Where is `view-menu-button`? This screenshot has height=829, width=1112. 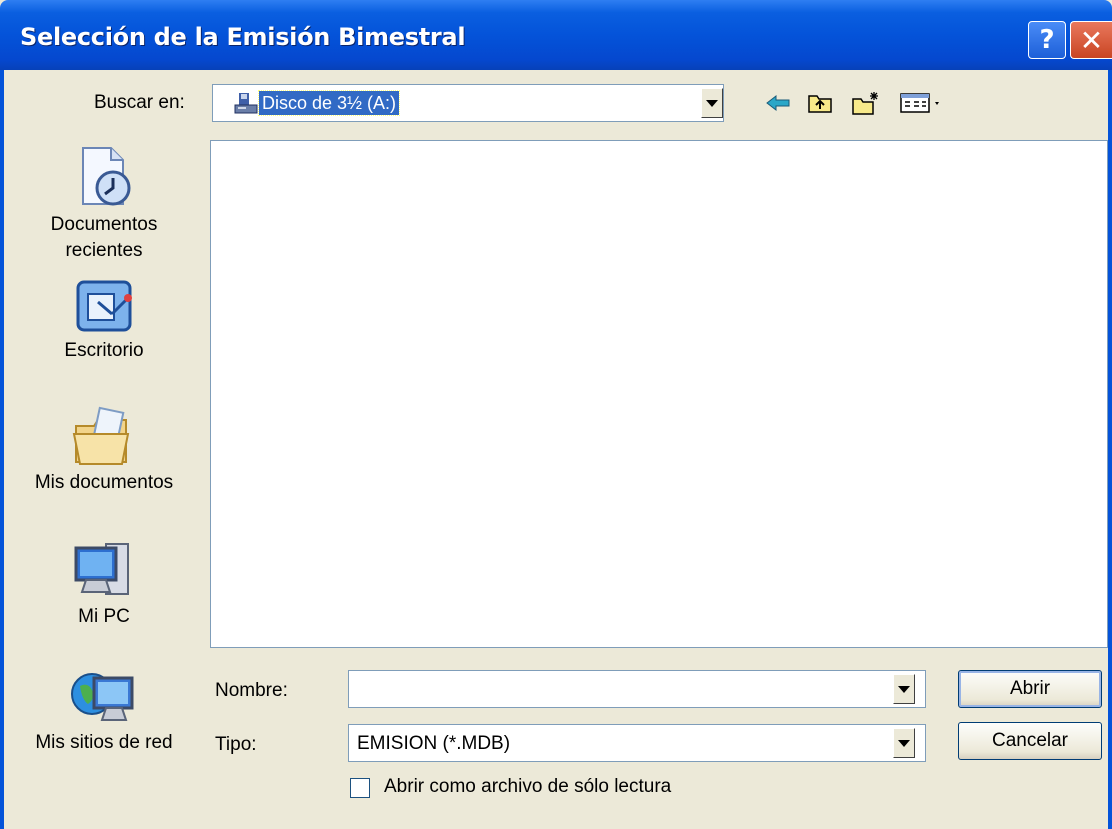 view-menu-button is located at coordinates (922, 103).